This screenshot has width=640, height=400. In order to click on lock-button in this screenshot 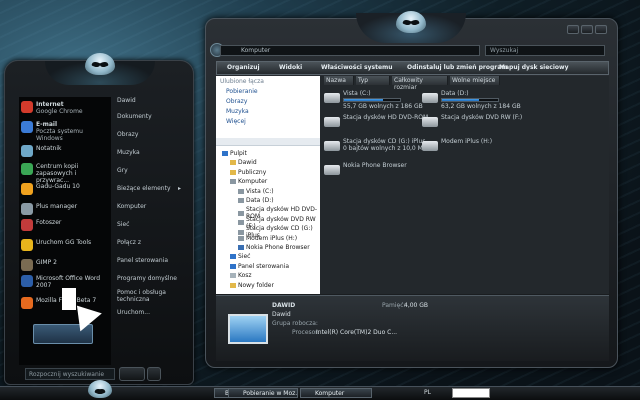, I will do `click(154, 374)`.